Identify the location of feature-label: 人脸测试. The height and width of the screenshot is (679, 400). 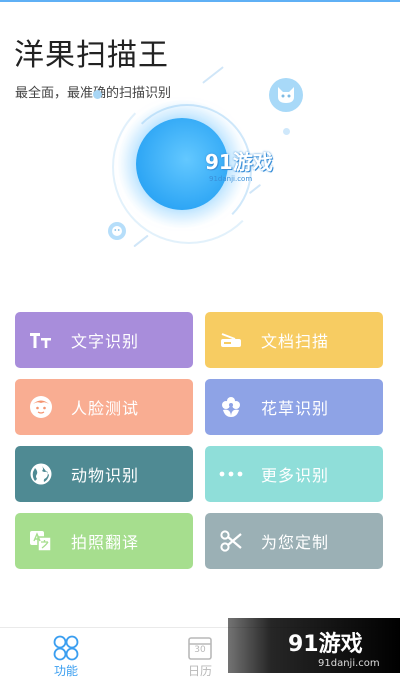
(105, 408).